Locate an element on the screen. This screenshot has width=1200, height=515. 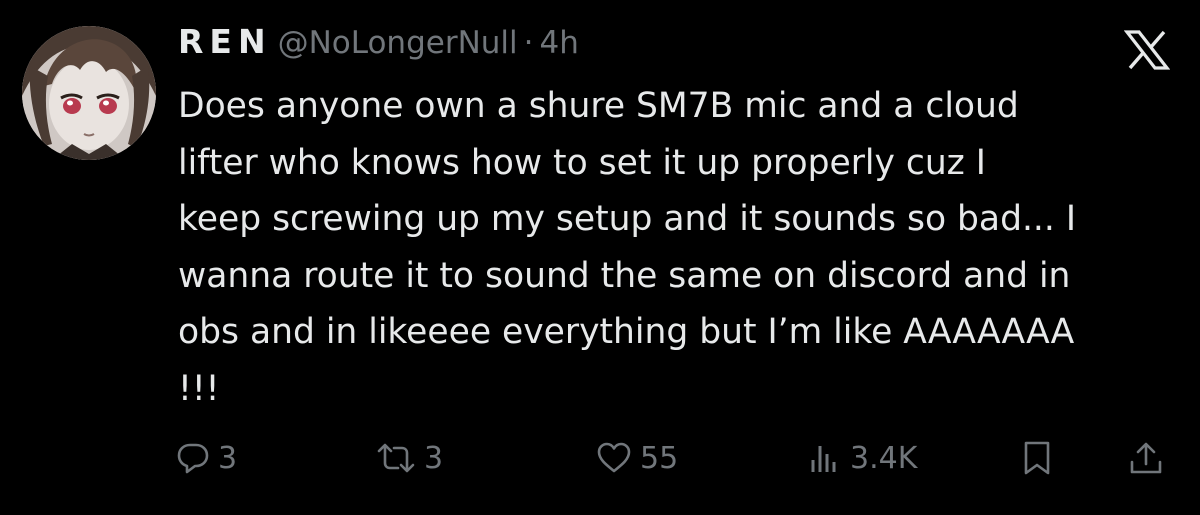
avatar is located at coordinates (89, 93).